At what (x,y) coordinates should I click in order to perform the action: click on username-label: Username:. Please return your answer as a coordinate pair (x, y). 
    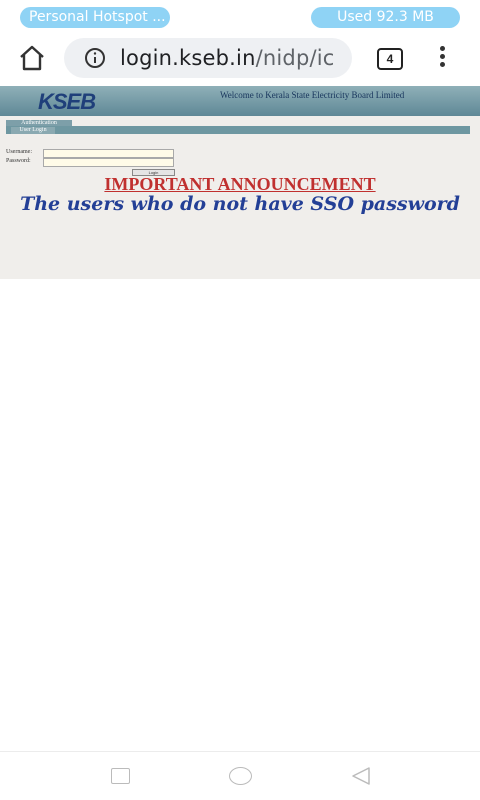
    Looking at the image, I should click on (19, 152).